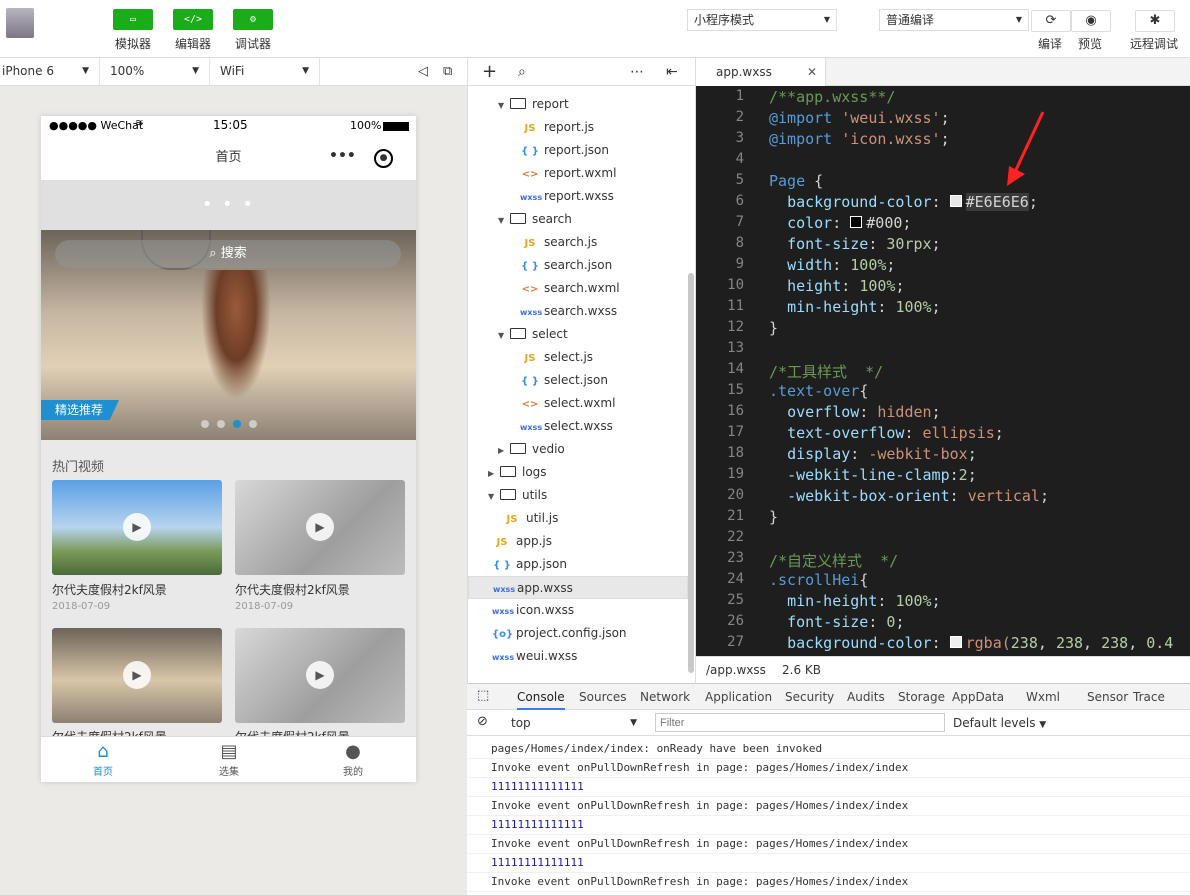 This screenshot has width=1190, height=895. What do you see at coordinates (353, 759) in the screenshot?
I see `tab-mine: ● 我的` at bounding box center [353, 759].